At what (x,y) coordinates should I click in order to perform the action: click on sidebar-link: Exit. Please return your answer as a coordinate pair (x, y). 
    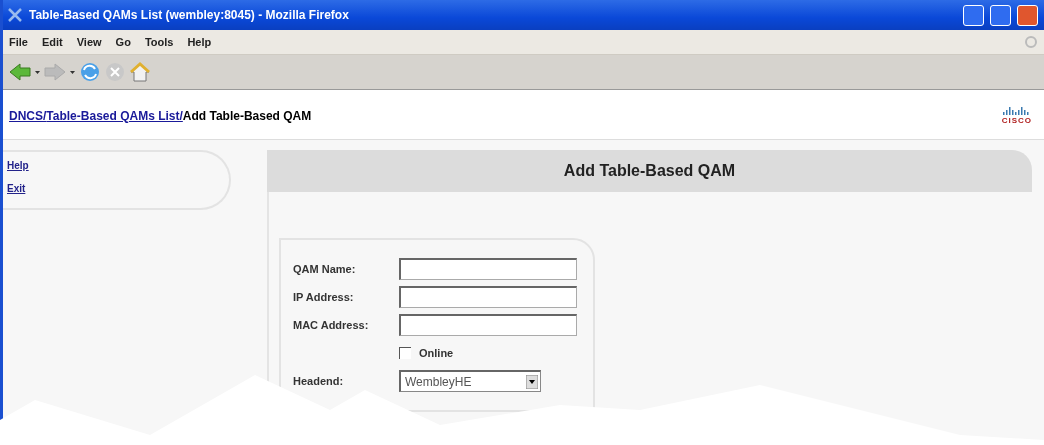
    Looking at the image, I should click on (116, 188).